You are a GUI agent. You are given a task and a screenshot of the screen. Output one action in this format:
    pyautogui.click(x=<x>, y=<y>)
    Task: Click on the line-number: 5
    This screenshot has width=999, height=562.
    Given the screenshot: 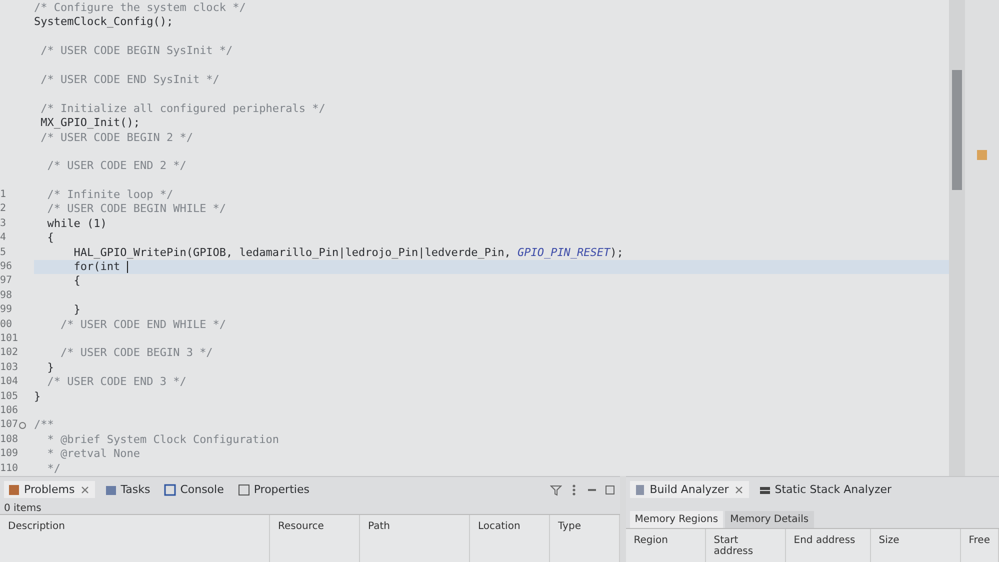 What is the action you would take?
    pyautogui.click(x=3, y=253)
    